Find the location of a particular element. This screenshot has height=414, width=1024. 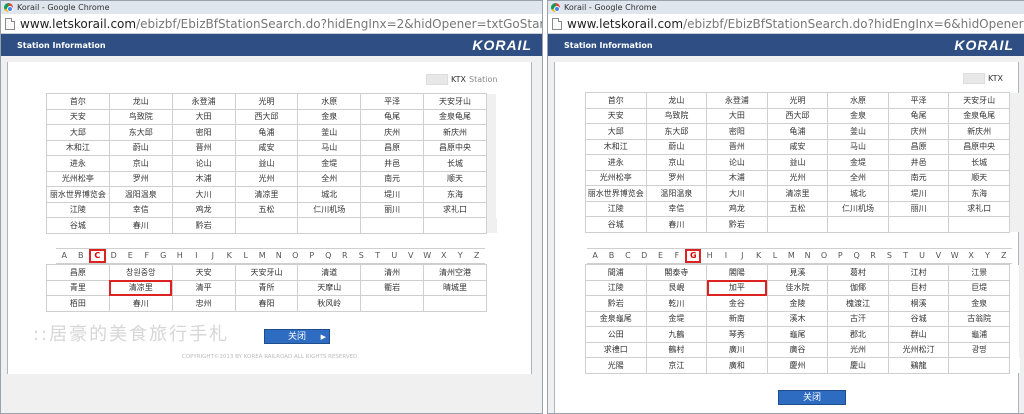

station-cell: 新庆州 is located at coordinates (455, 132).